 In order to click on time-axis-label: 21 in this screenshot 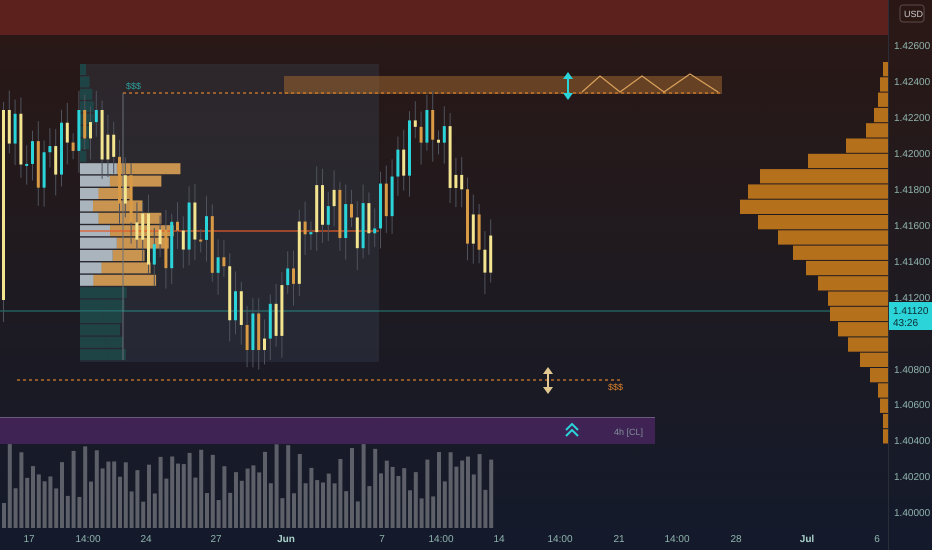, I will do `click(619, 539)`.